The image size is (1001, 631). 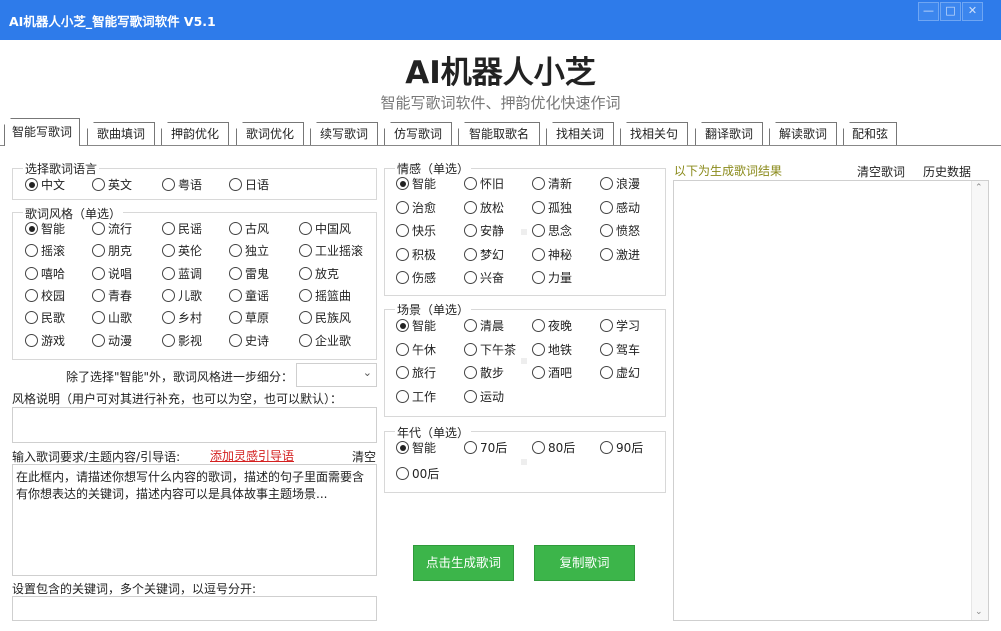 I want to click on style-option: 青春, so click(x=112, y=295).